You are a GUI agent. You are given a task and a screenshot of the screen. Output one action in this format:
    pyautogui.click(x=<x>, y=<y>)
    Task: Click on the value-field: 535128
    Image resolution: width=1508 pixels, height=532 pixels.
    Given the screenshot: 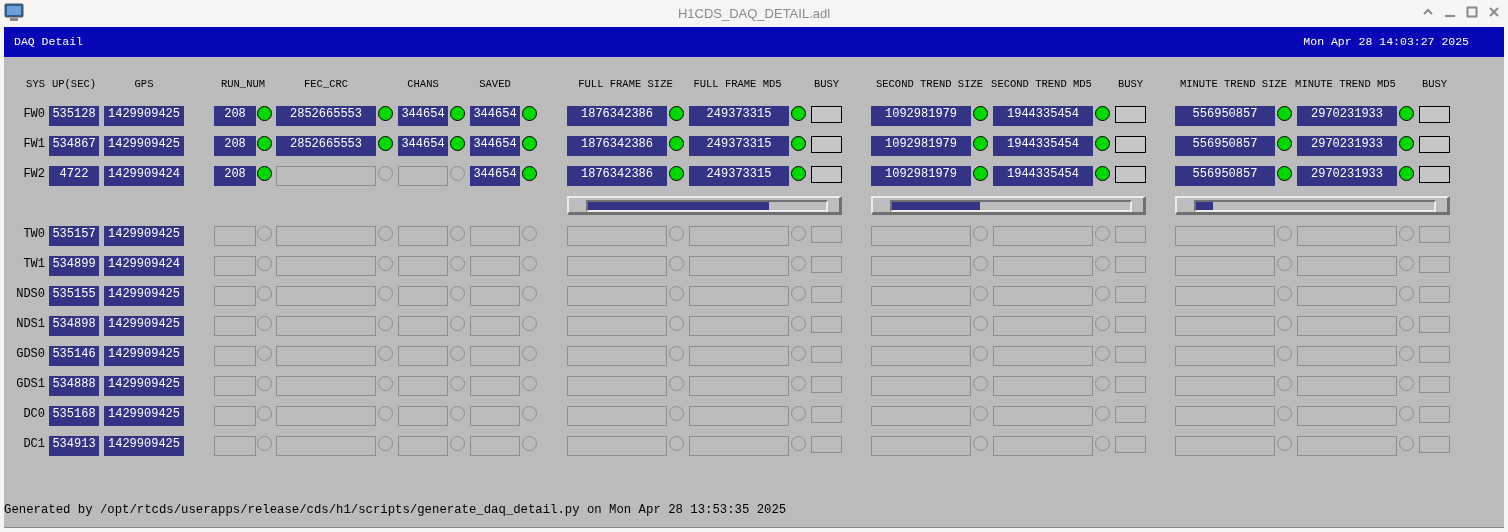 What is the action you would take?
    pyautogui.click(x=74, y=116)
    